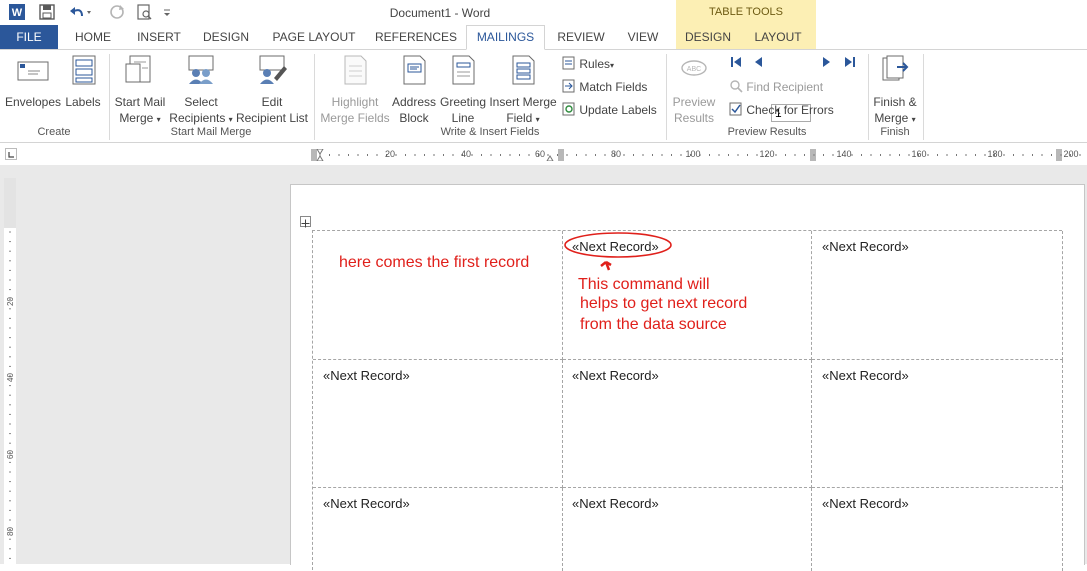  I want to click on last-record-button, so click(850, 64).